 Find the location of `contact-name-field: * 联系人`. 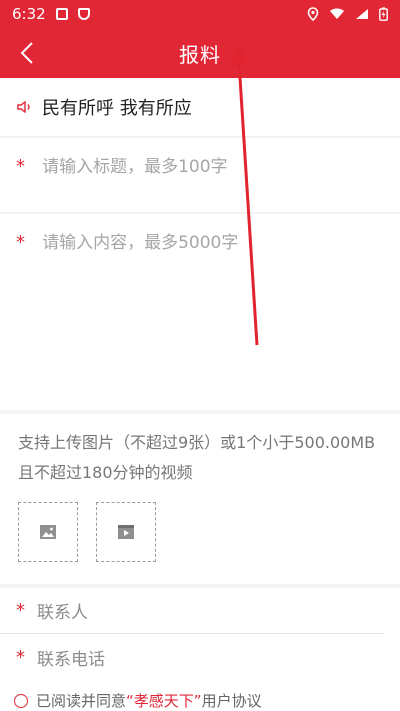

contact-name-field: * 联系人 is located at coordinates (192, 611).